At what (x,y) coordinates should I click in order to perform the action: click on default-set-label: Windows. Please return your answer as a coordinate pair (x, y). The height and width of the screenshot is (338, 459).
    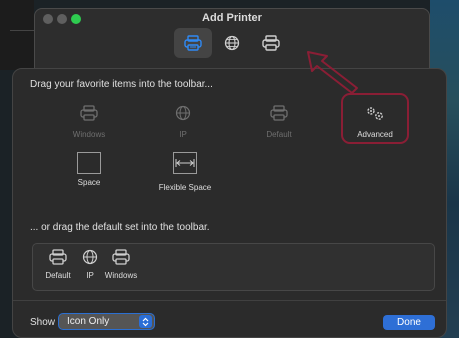
    Looking at the image, I should click on (121, 275).